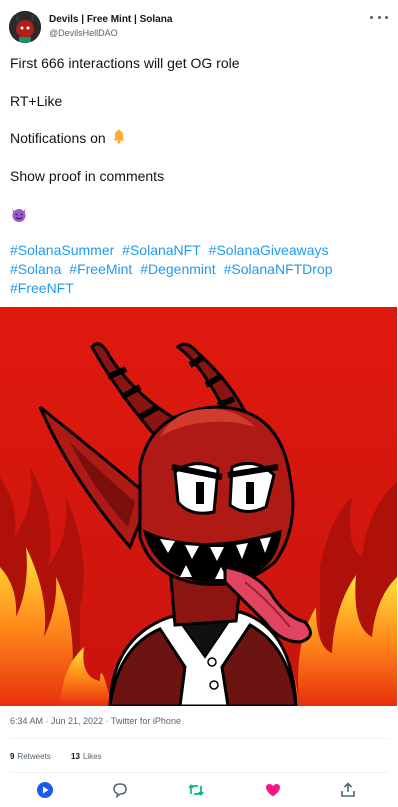  What do you see at coordinates (34, 756) in the screenshot?
I see `retweets-label: Retweets` at bounding box center [34, 756].